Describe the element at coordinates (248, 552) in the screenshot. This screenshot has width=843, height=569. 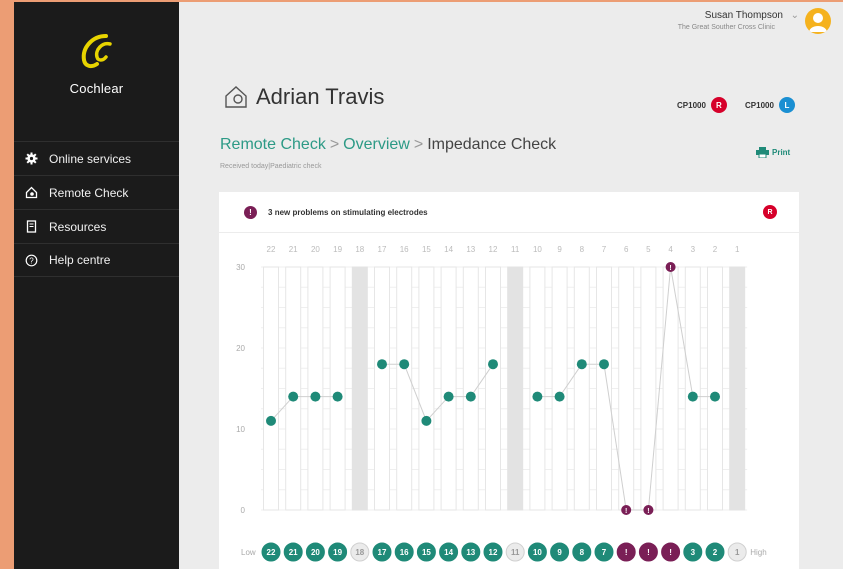
I see `low-label: Low` at that location.